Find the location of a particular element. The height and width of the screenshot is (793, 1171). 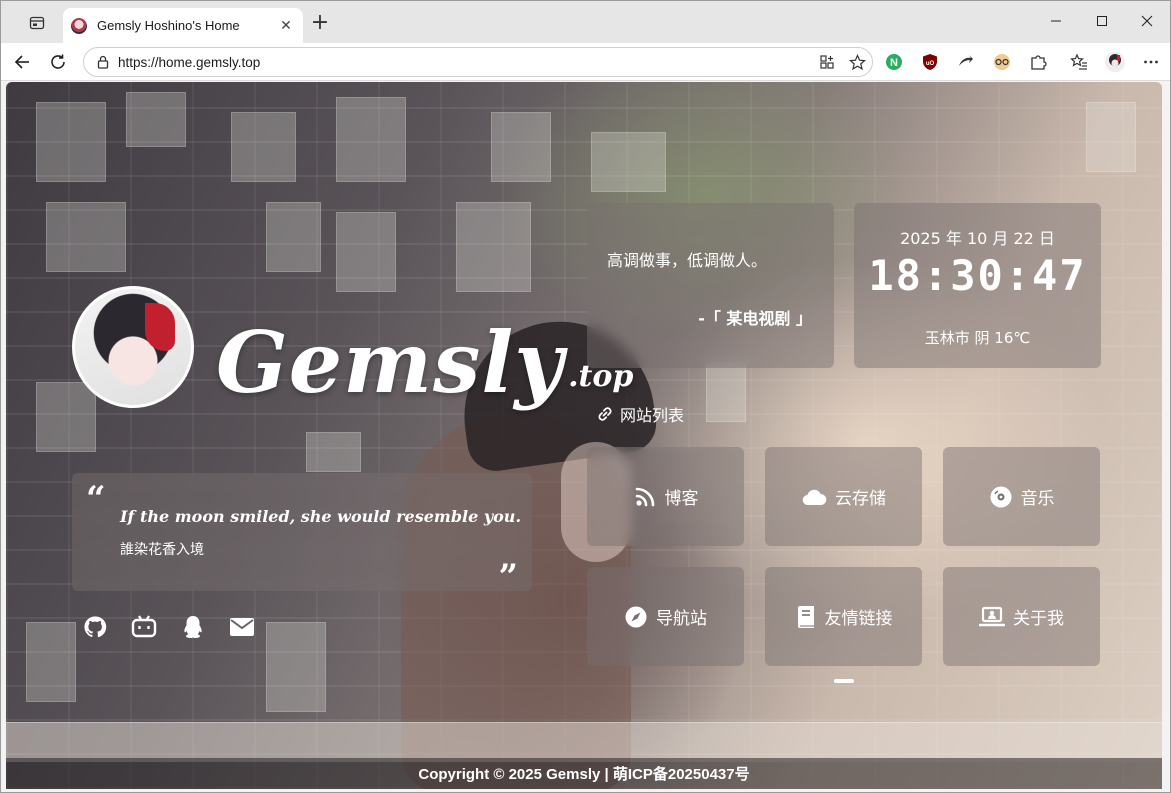

weather-text: 玉林市 阴 16℃ is located at coordinates (977, 338).